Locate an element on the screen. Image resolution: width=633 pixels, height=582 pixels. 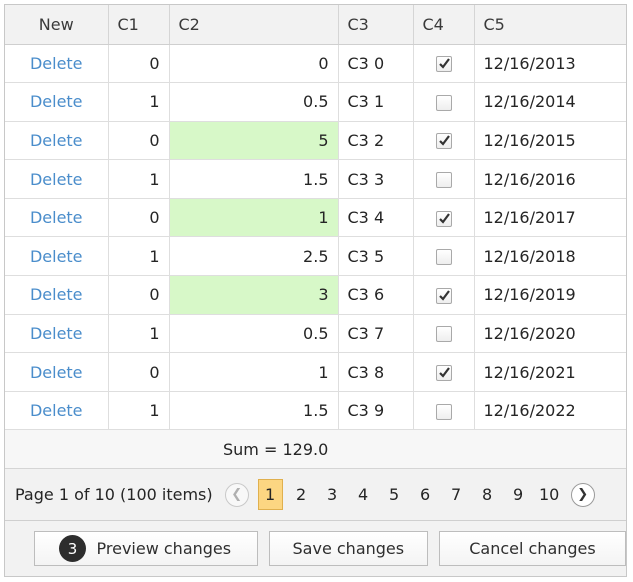
cell-c3: C3 7 is located at coordinates (376, 334).